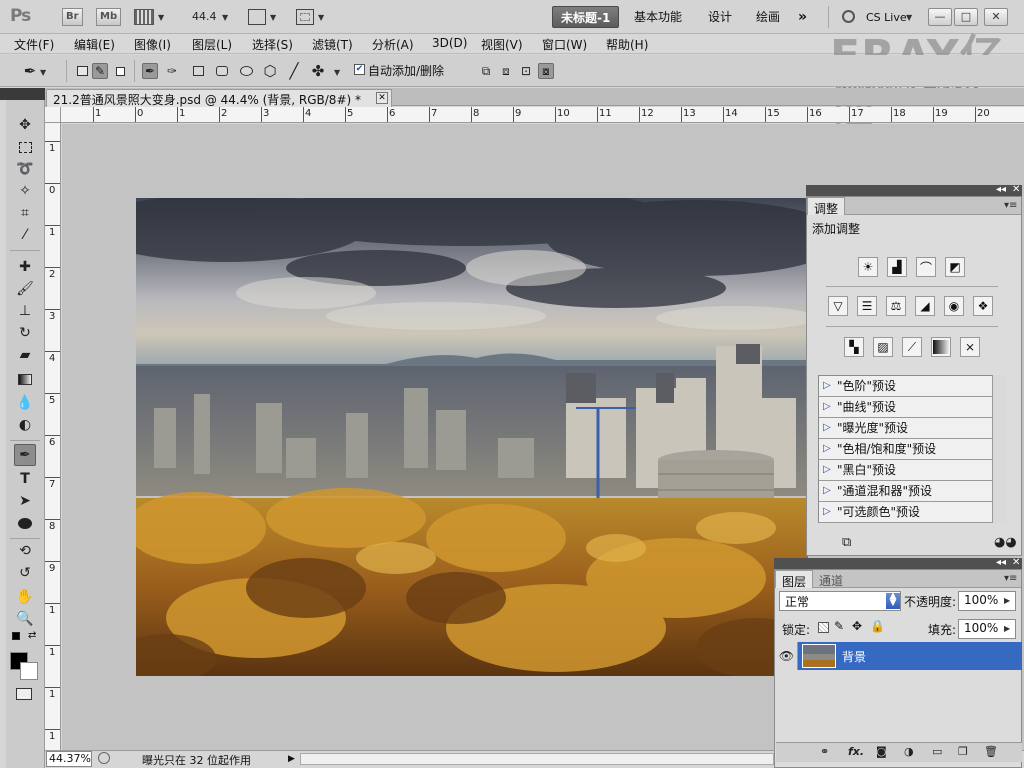 Image resolution: width=1024 pixels, height=768 pixels. Describe the element at coordinates (25, 169) in the screenshot. I see `lasso-tool-icon: ➰` at that location.